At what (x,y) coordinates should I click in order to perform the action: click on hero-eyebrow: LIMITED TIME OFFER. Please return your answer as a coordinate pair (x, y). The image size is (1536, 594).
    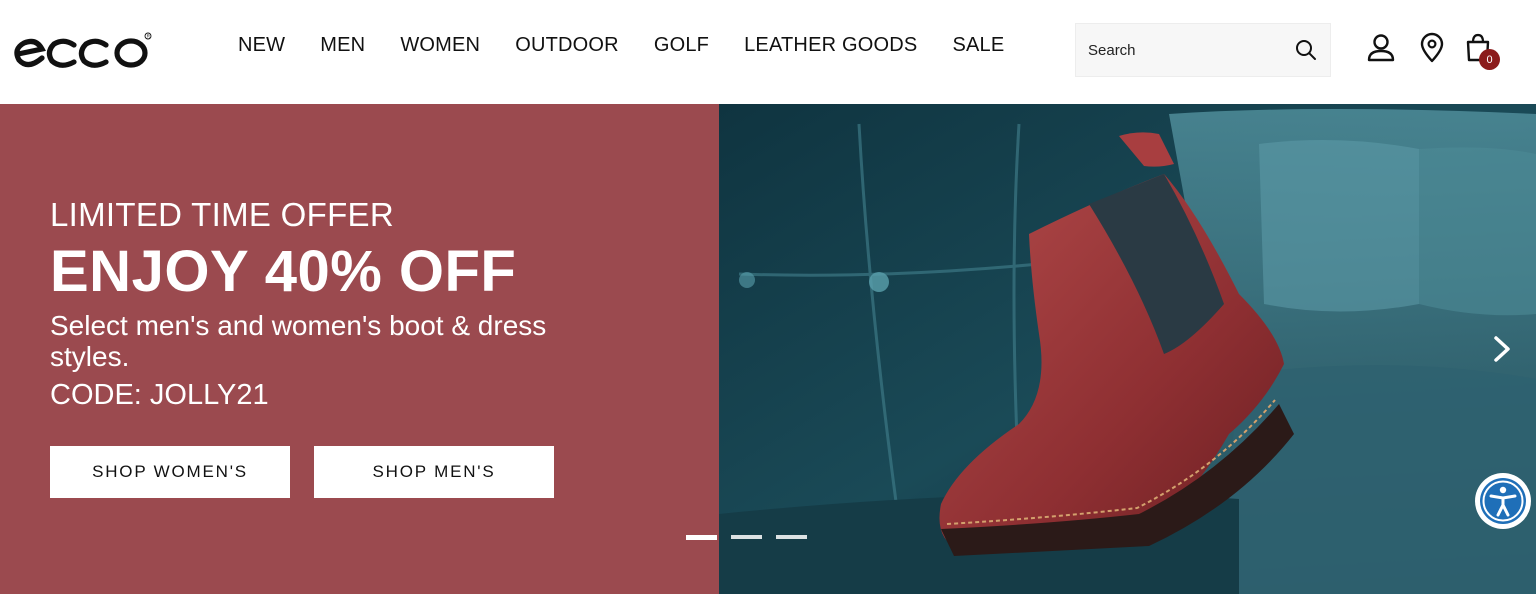
    Looking at the image, I should click on (222, 214).